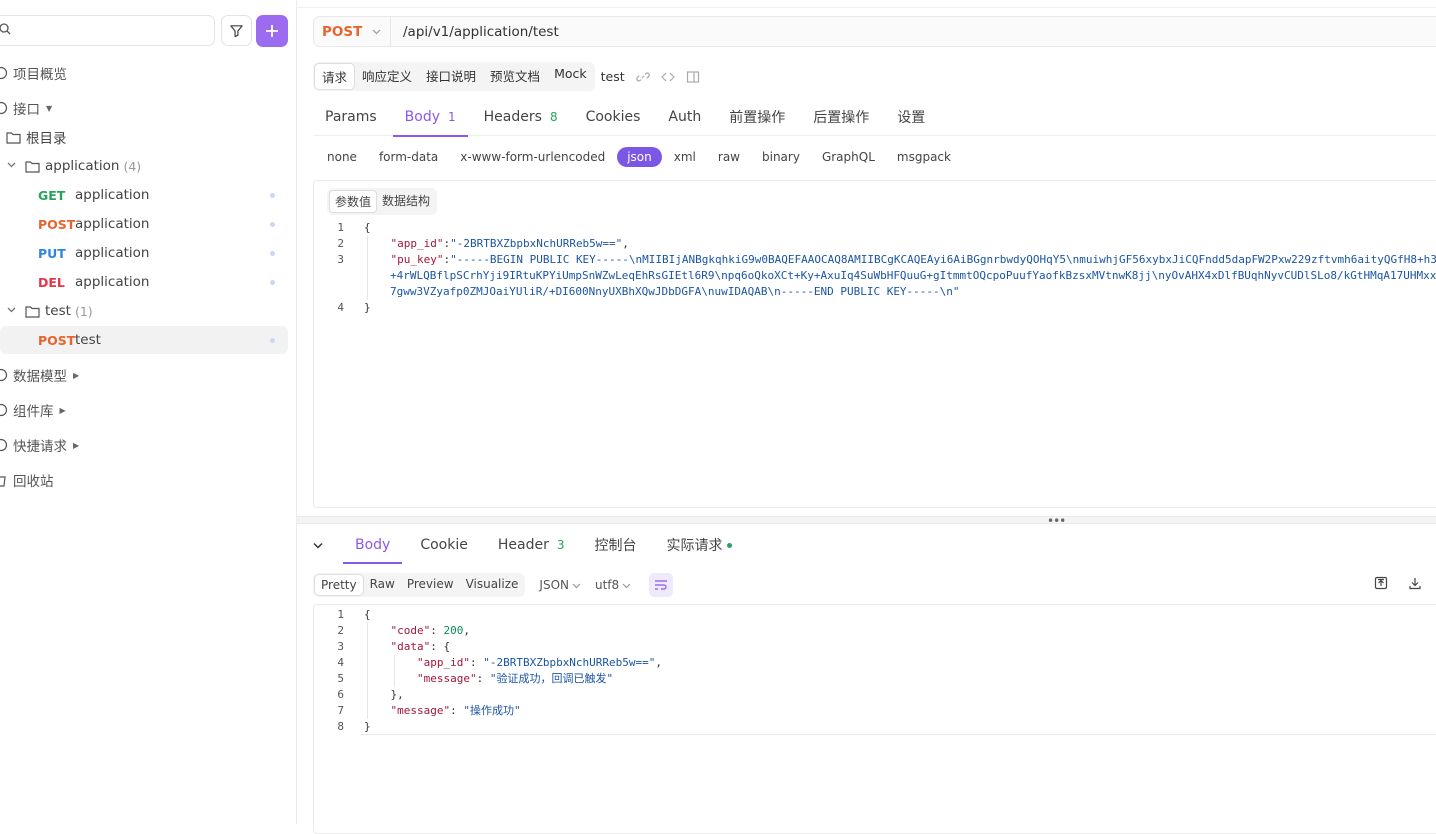 Image resolution: width=1436 pixels, height=834 pixels. Describe the element at coordinates (475, 32) in the screenshot. I see `url-input: /api/v1/application/test` at that location.